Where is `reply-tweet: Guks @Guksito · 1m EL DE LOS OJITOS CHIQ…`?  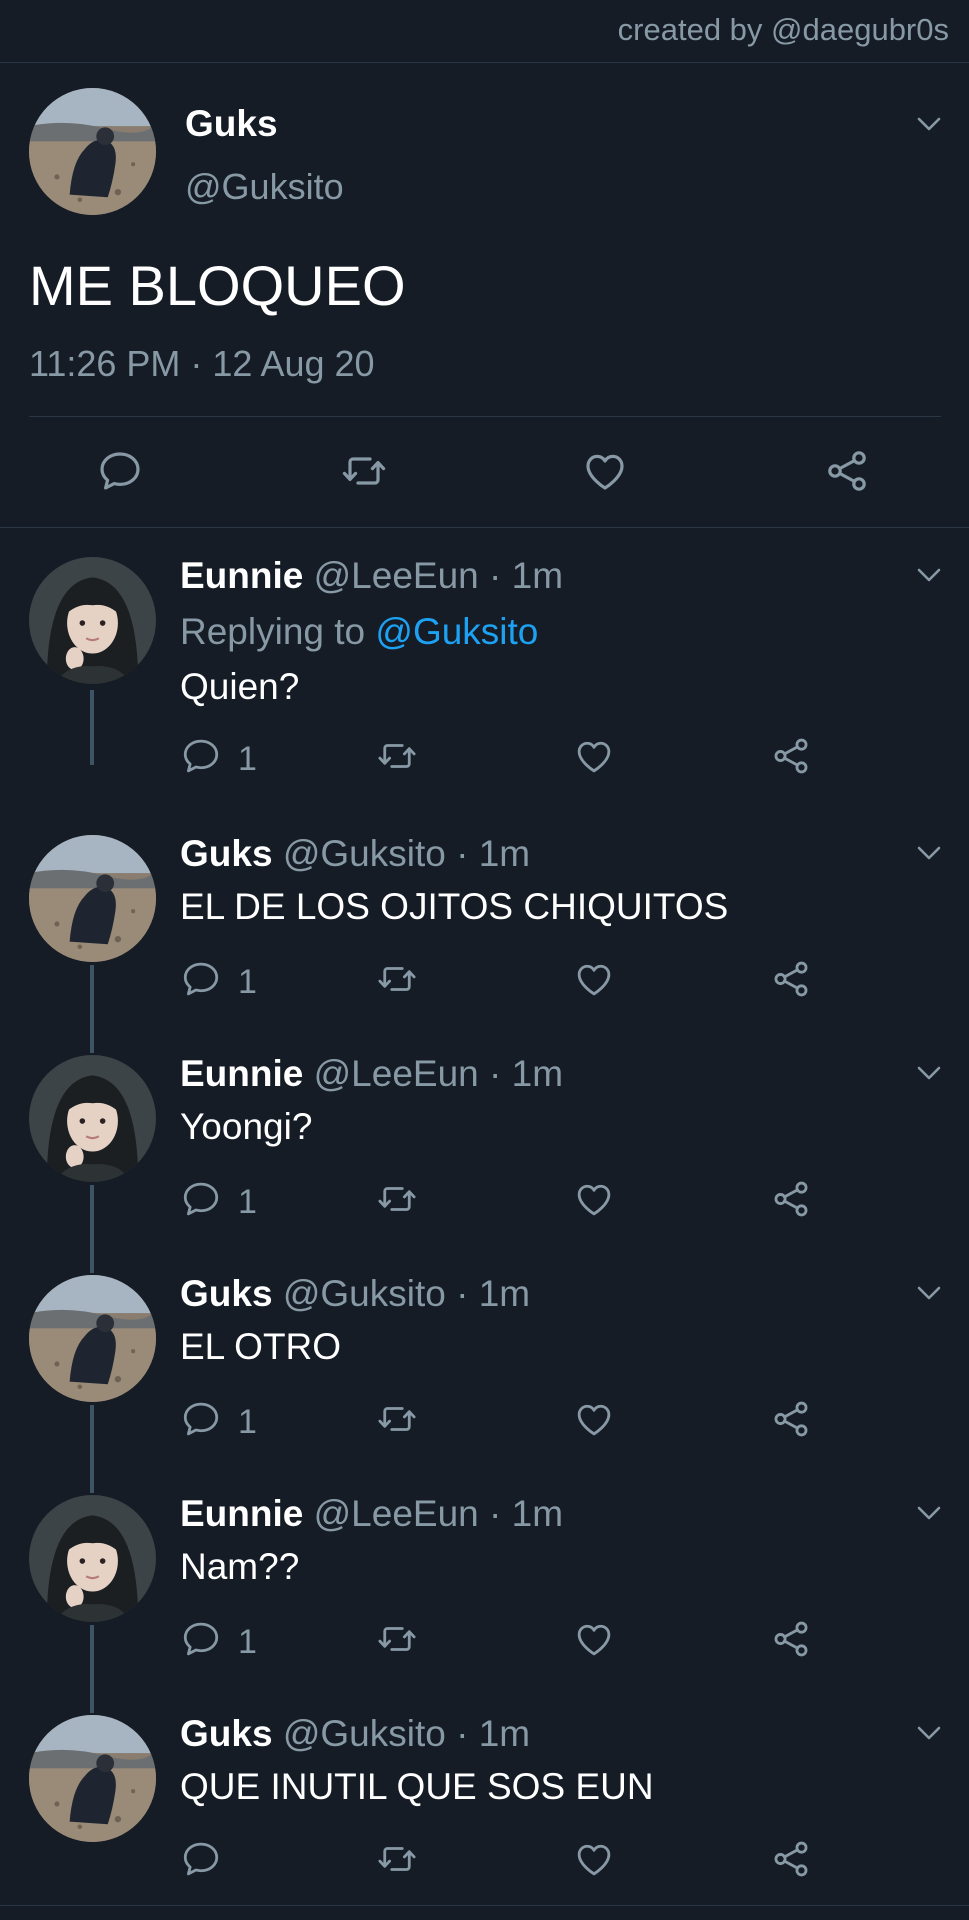 reply-tweet: Guks @Guksito · 1m EL DE LOS OJITOS CHIQ… is located at coordinates (484, 943).